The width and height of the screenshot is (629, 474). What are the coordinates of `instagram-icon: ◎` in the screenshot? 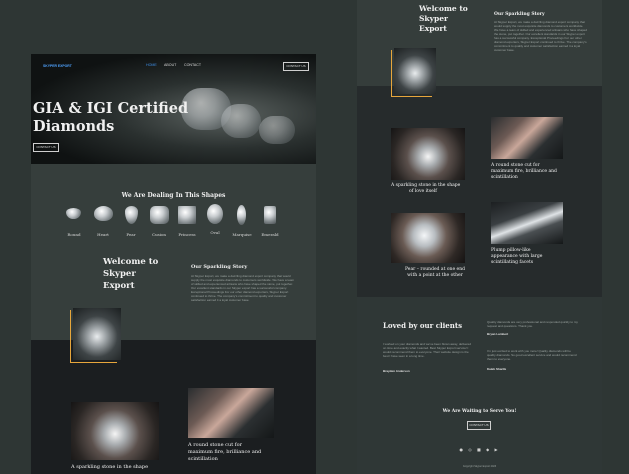 It's located at (471, 449).